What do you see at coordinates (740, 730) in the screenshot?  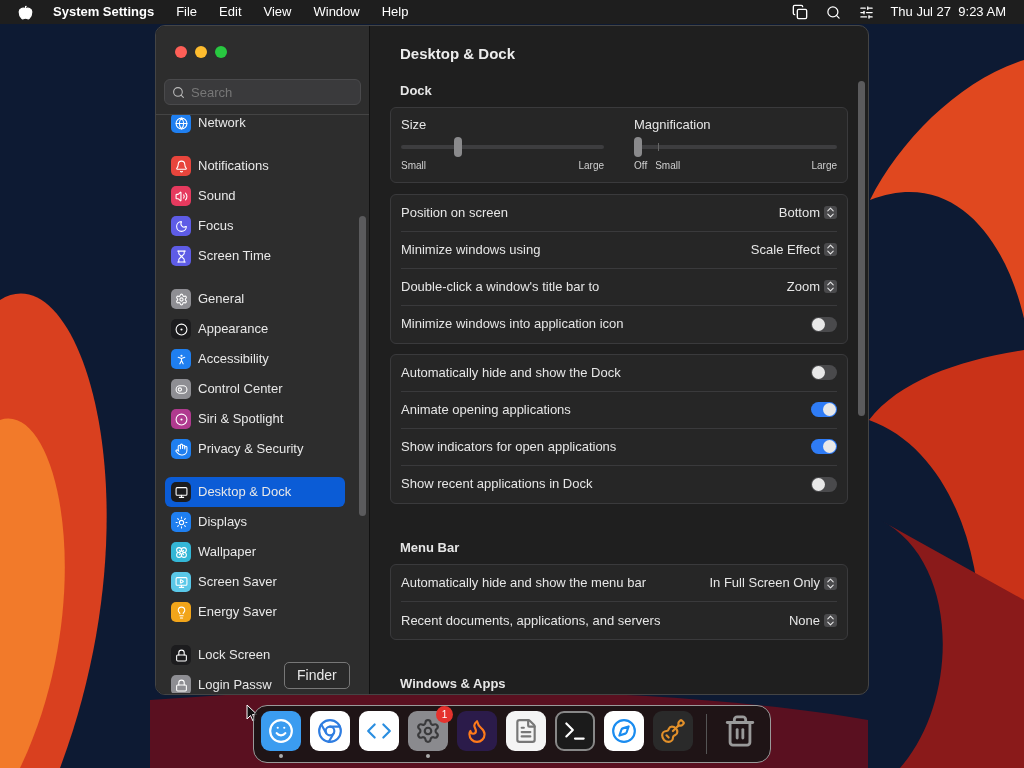 I see `trash-icon` at bounding box center [740, 730].